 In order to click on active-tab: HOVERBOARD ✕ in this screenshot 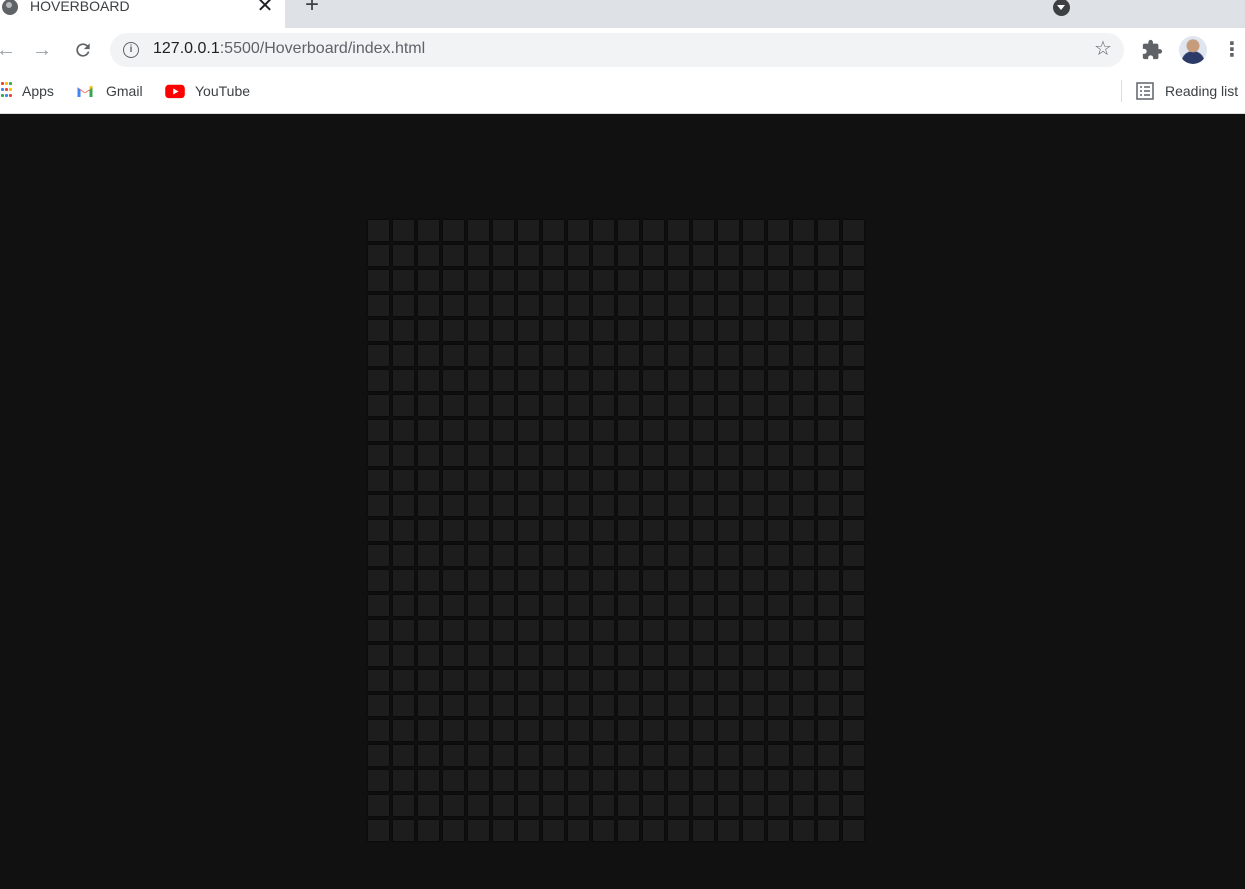, I will do `click(142, 14)`.